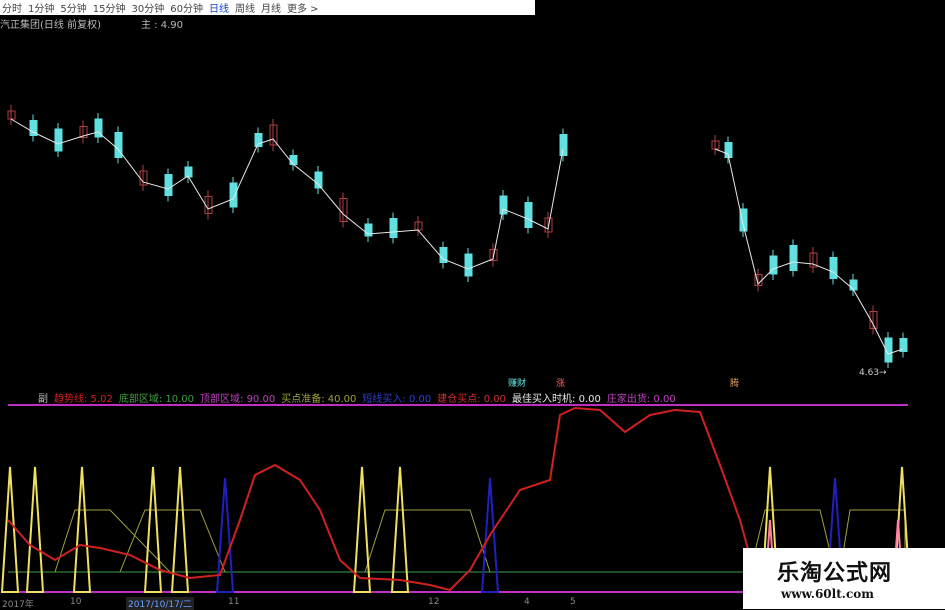 This screenshot has width=945, height=610. Describe the element at coordinates (641, 399) in the screenshot. I see `indicator-item-7: 庄家出货: 0.00` at that location.